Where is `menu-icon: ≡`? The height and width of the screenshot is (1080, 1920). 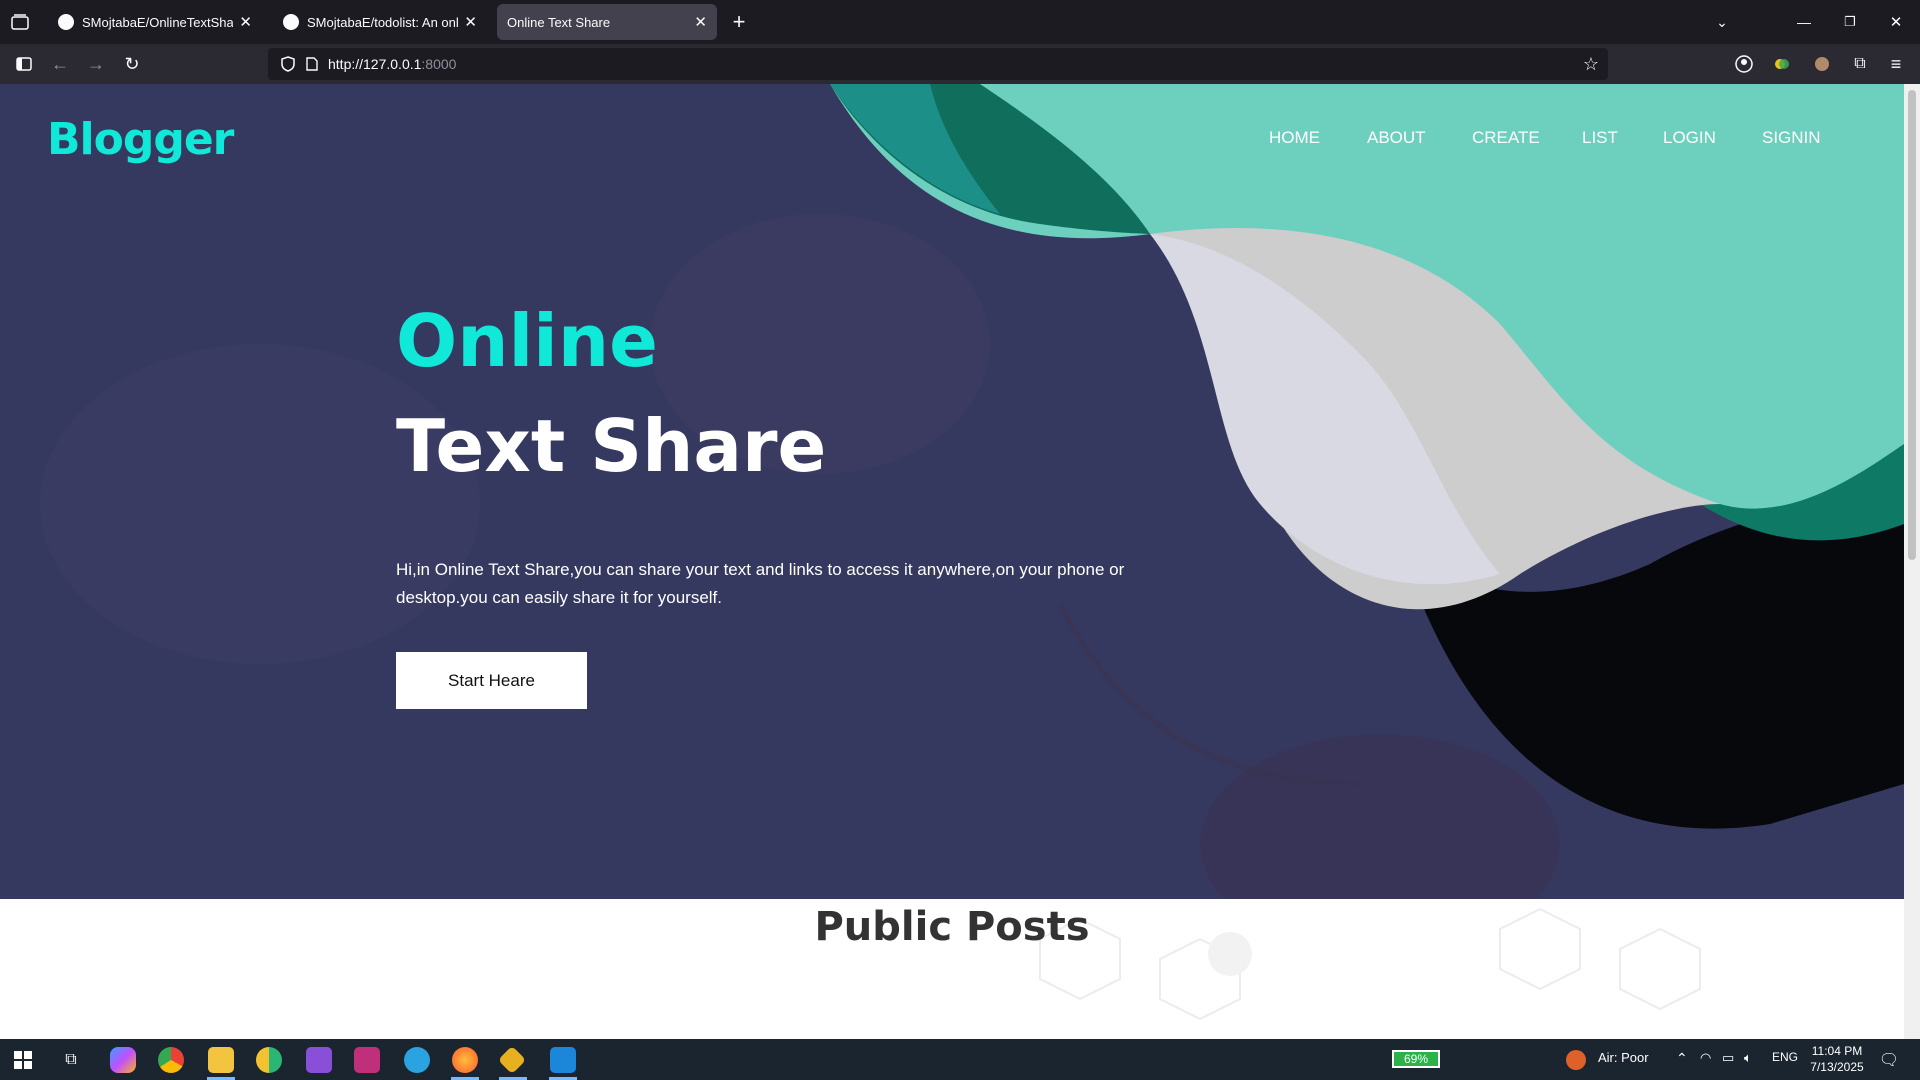
menu-icon: ≡ is located at coordinates (1896, 64).